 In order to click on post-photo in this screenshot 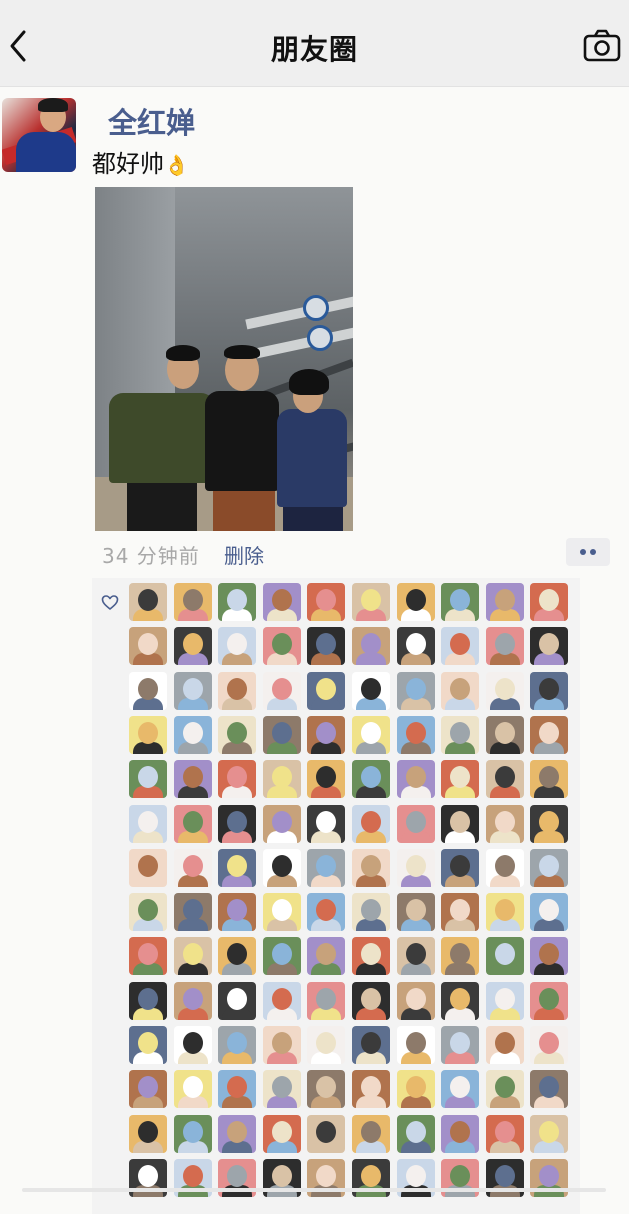, I will do `click(224, 359)`.